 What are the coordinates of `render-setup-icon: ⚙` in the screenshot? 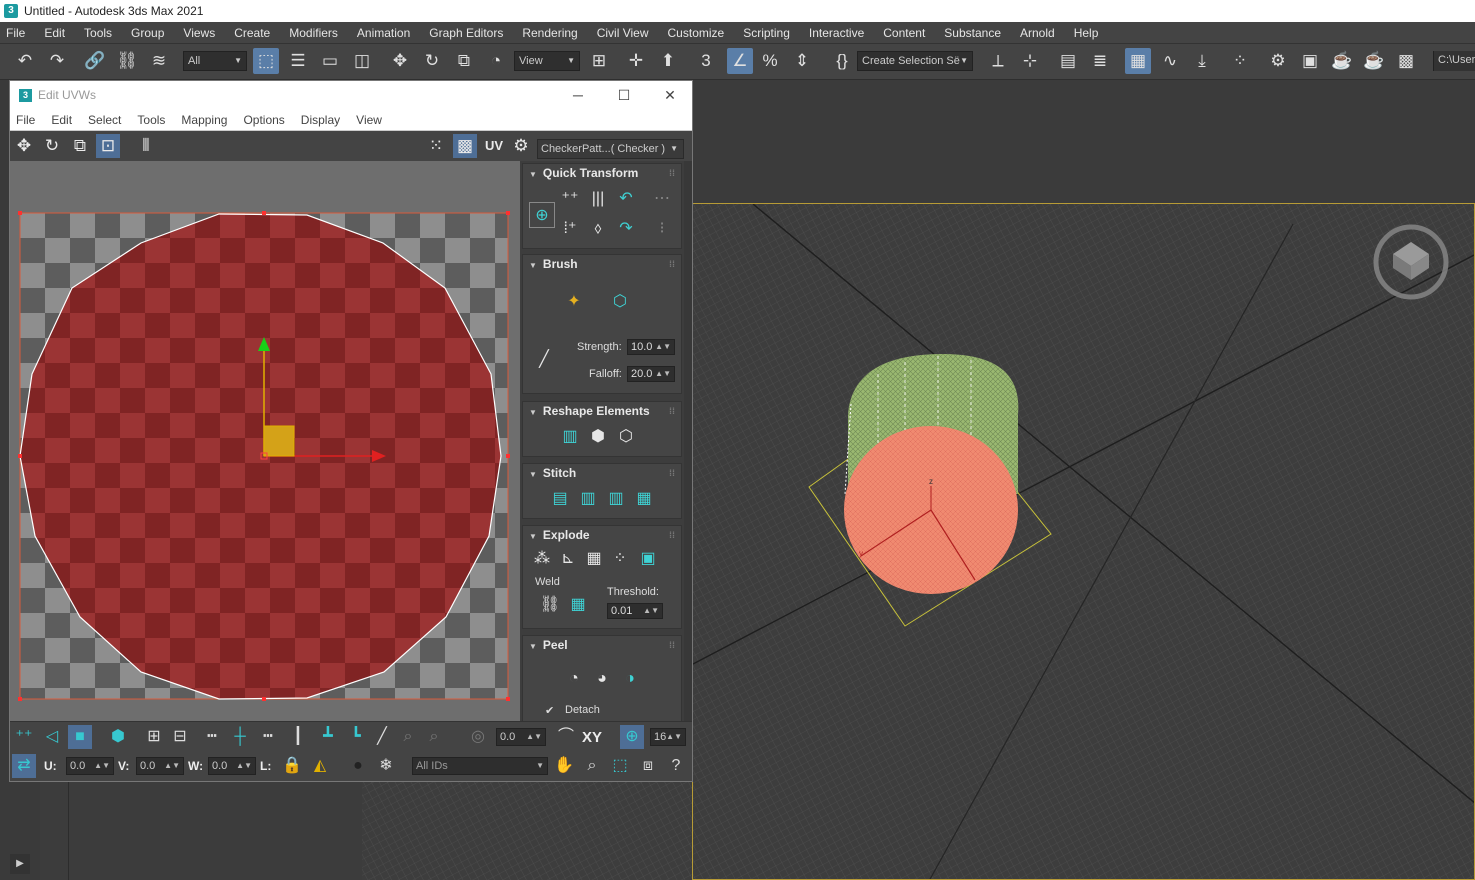 It's located at (1278, 61).